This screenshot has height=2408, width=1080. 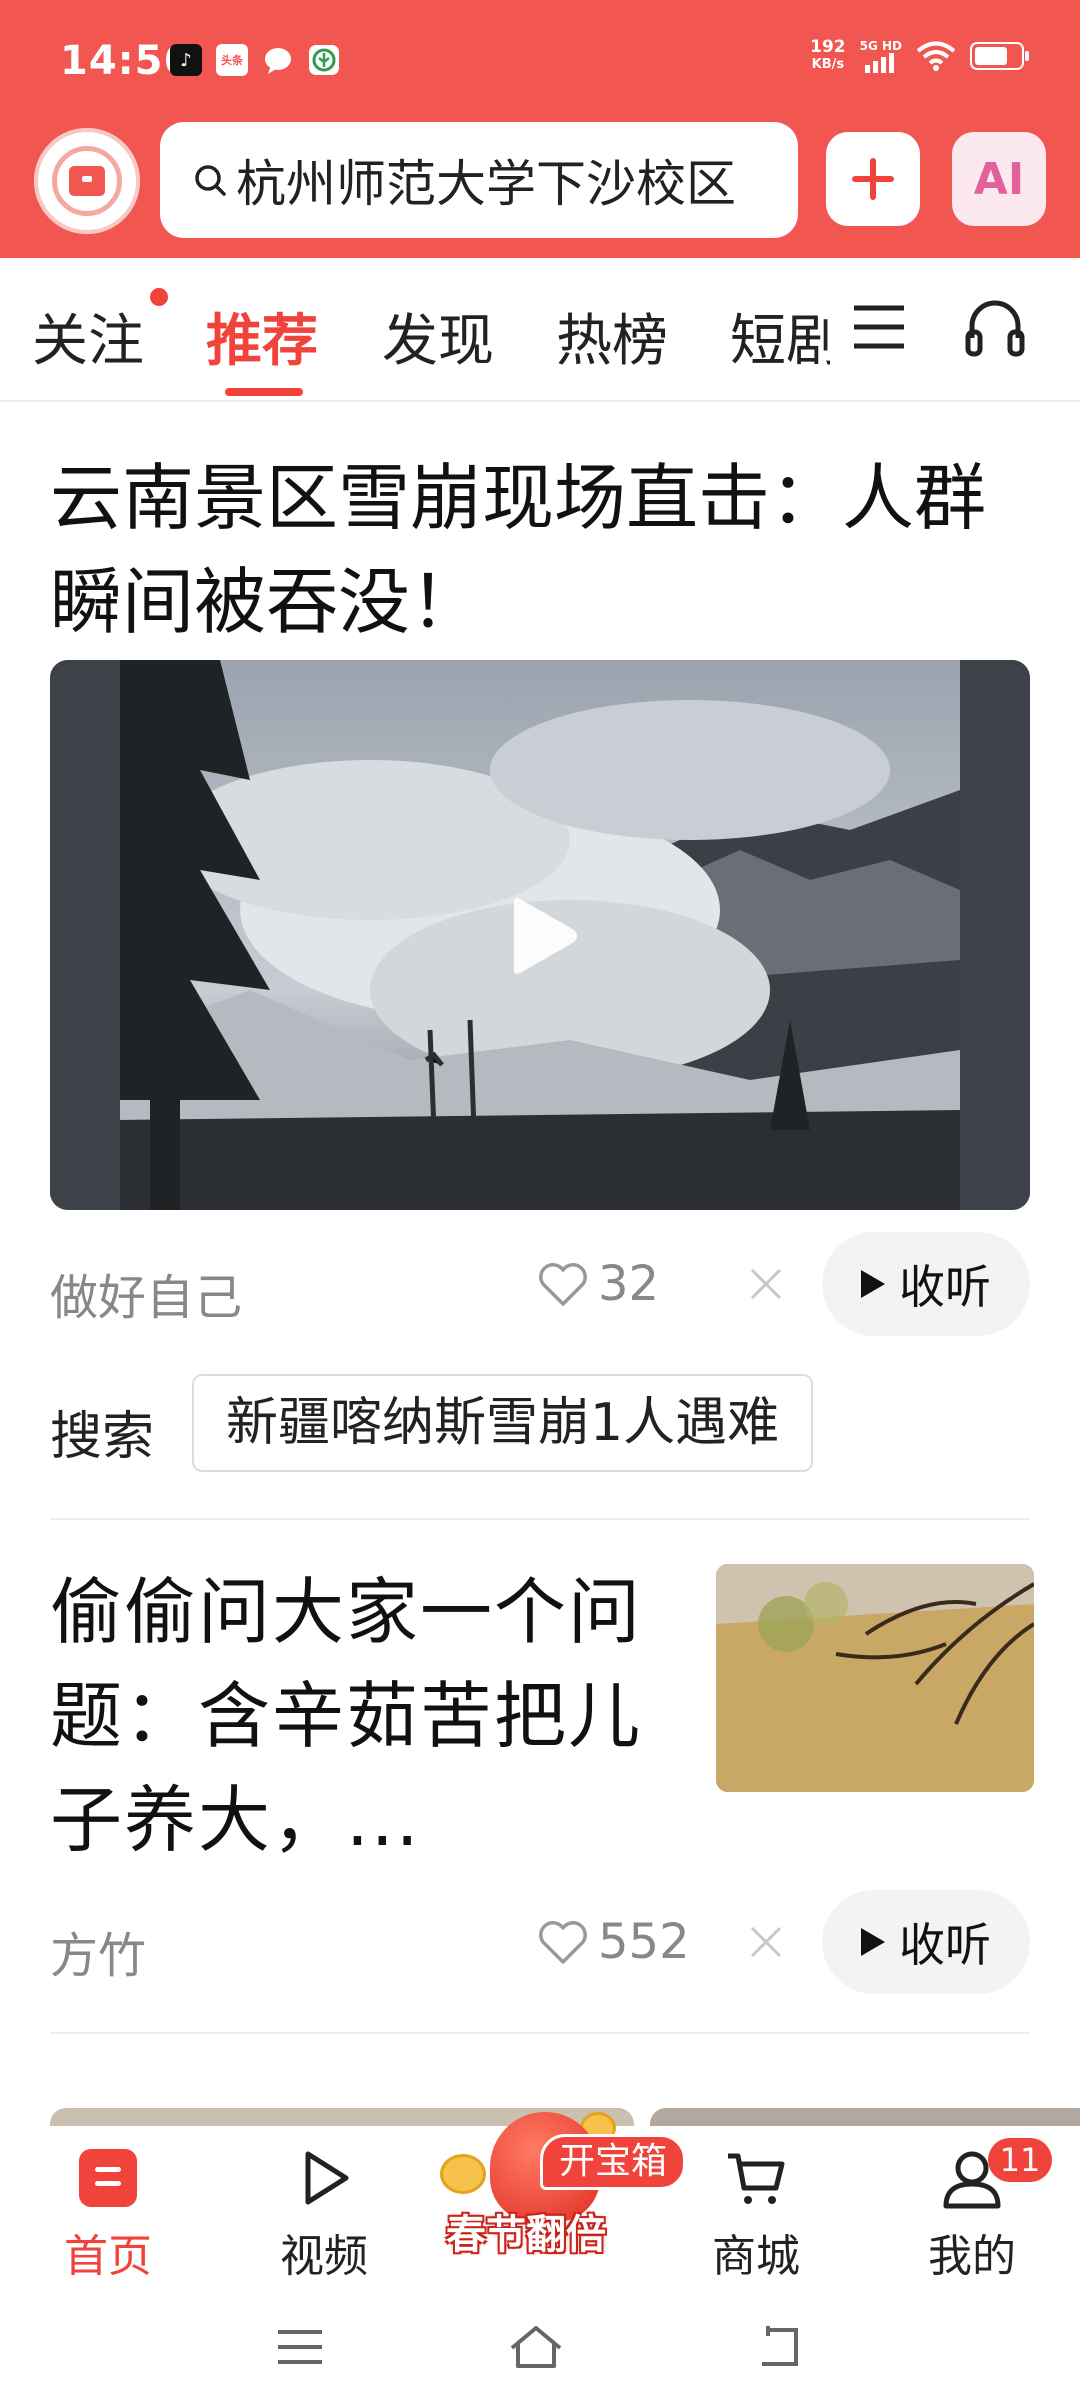 I want to click on spring-festival-promo: 开宝箱 春节翻倍, so click(x=560, y=2189).